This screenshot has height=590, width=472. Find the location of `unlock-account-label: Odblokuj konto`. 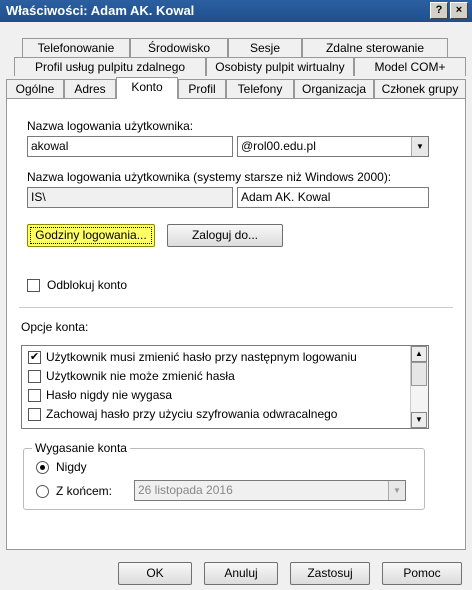

unlock-account-label: Odblokuj konto is located at coordinates (87, 285).